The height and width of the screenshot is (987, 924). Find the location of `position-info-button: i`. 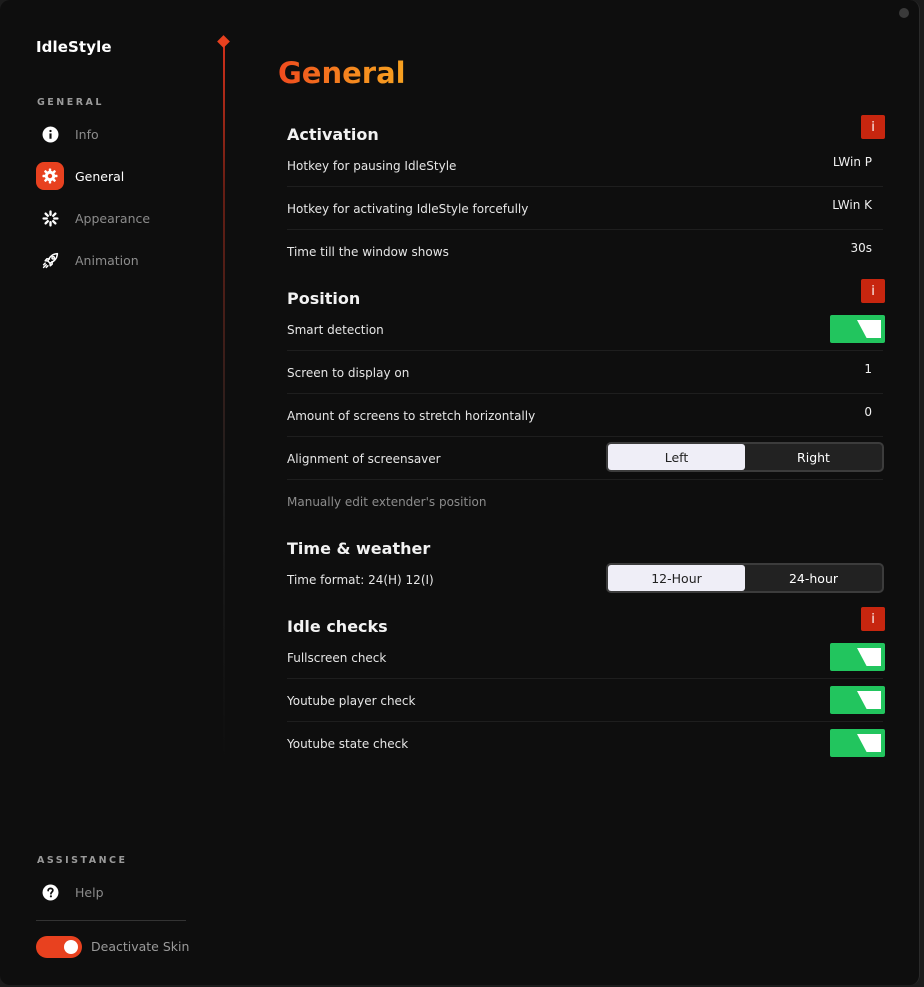

position-info-button: i is located at coordinates (873, 291).